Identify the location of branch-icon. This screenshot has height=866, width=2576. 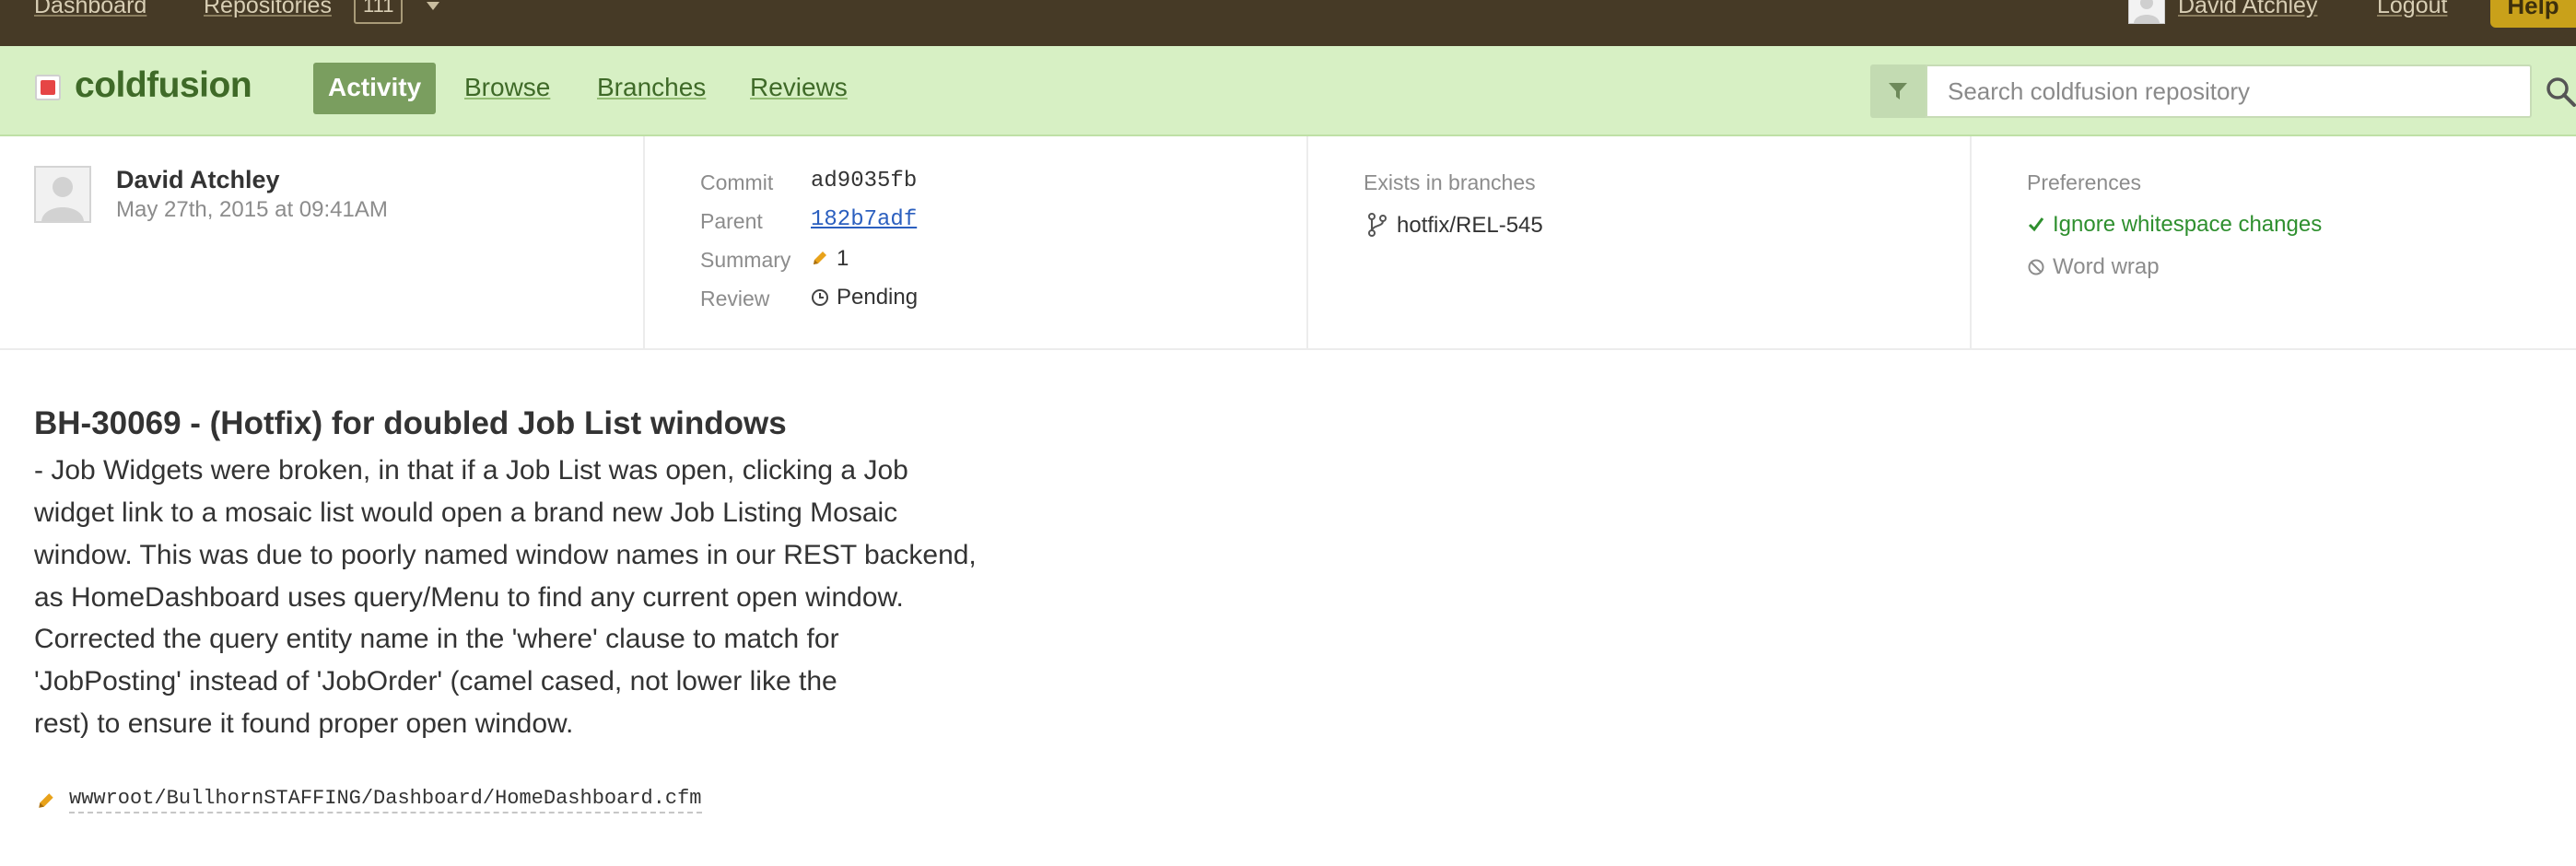
(1377, 225).